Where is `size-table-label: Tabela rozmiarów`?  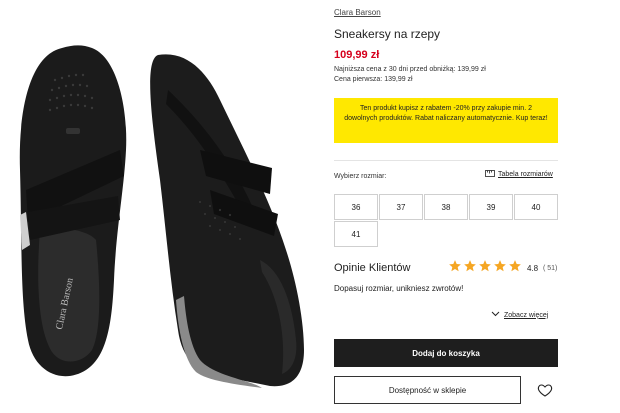 size-table-label: Tabela rozmiarów is located at coordinates (525, 174).